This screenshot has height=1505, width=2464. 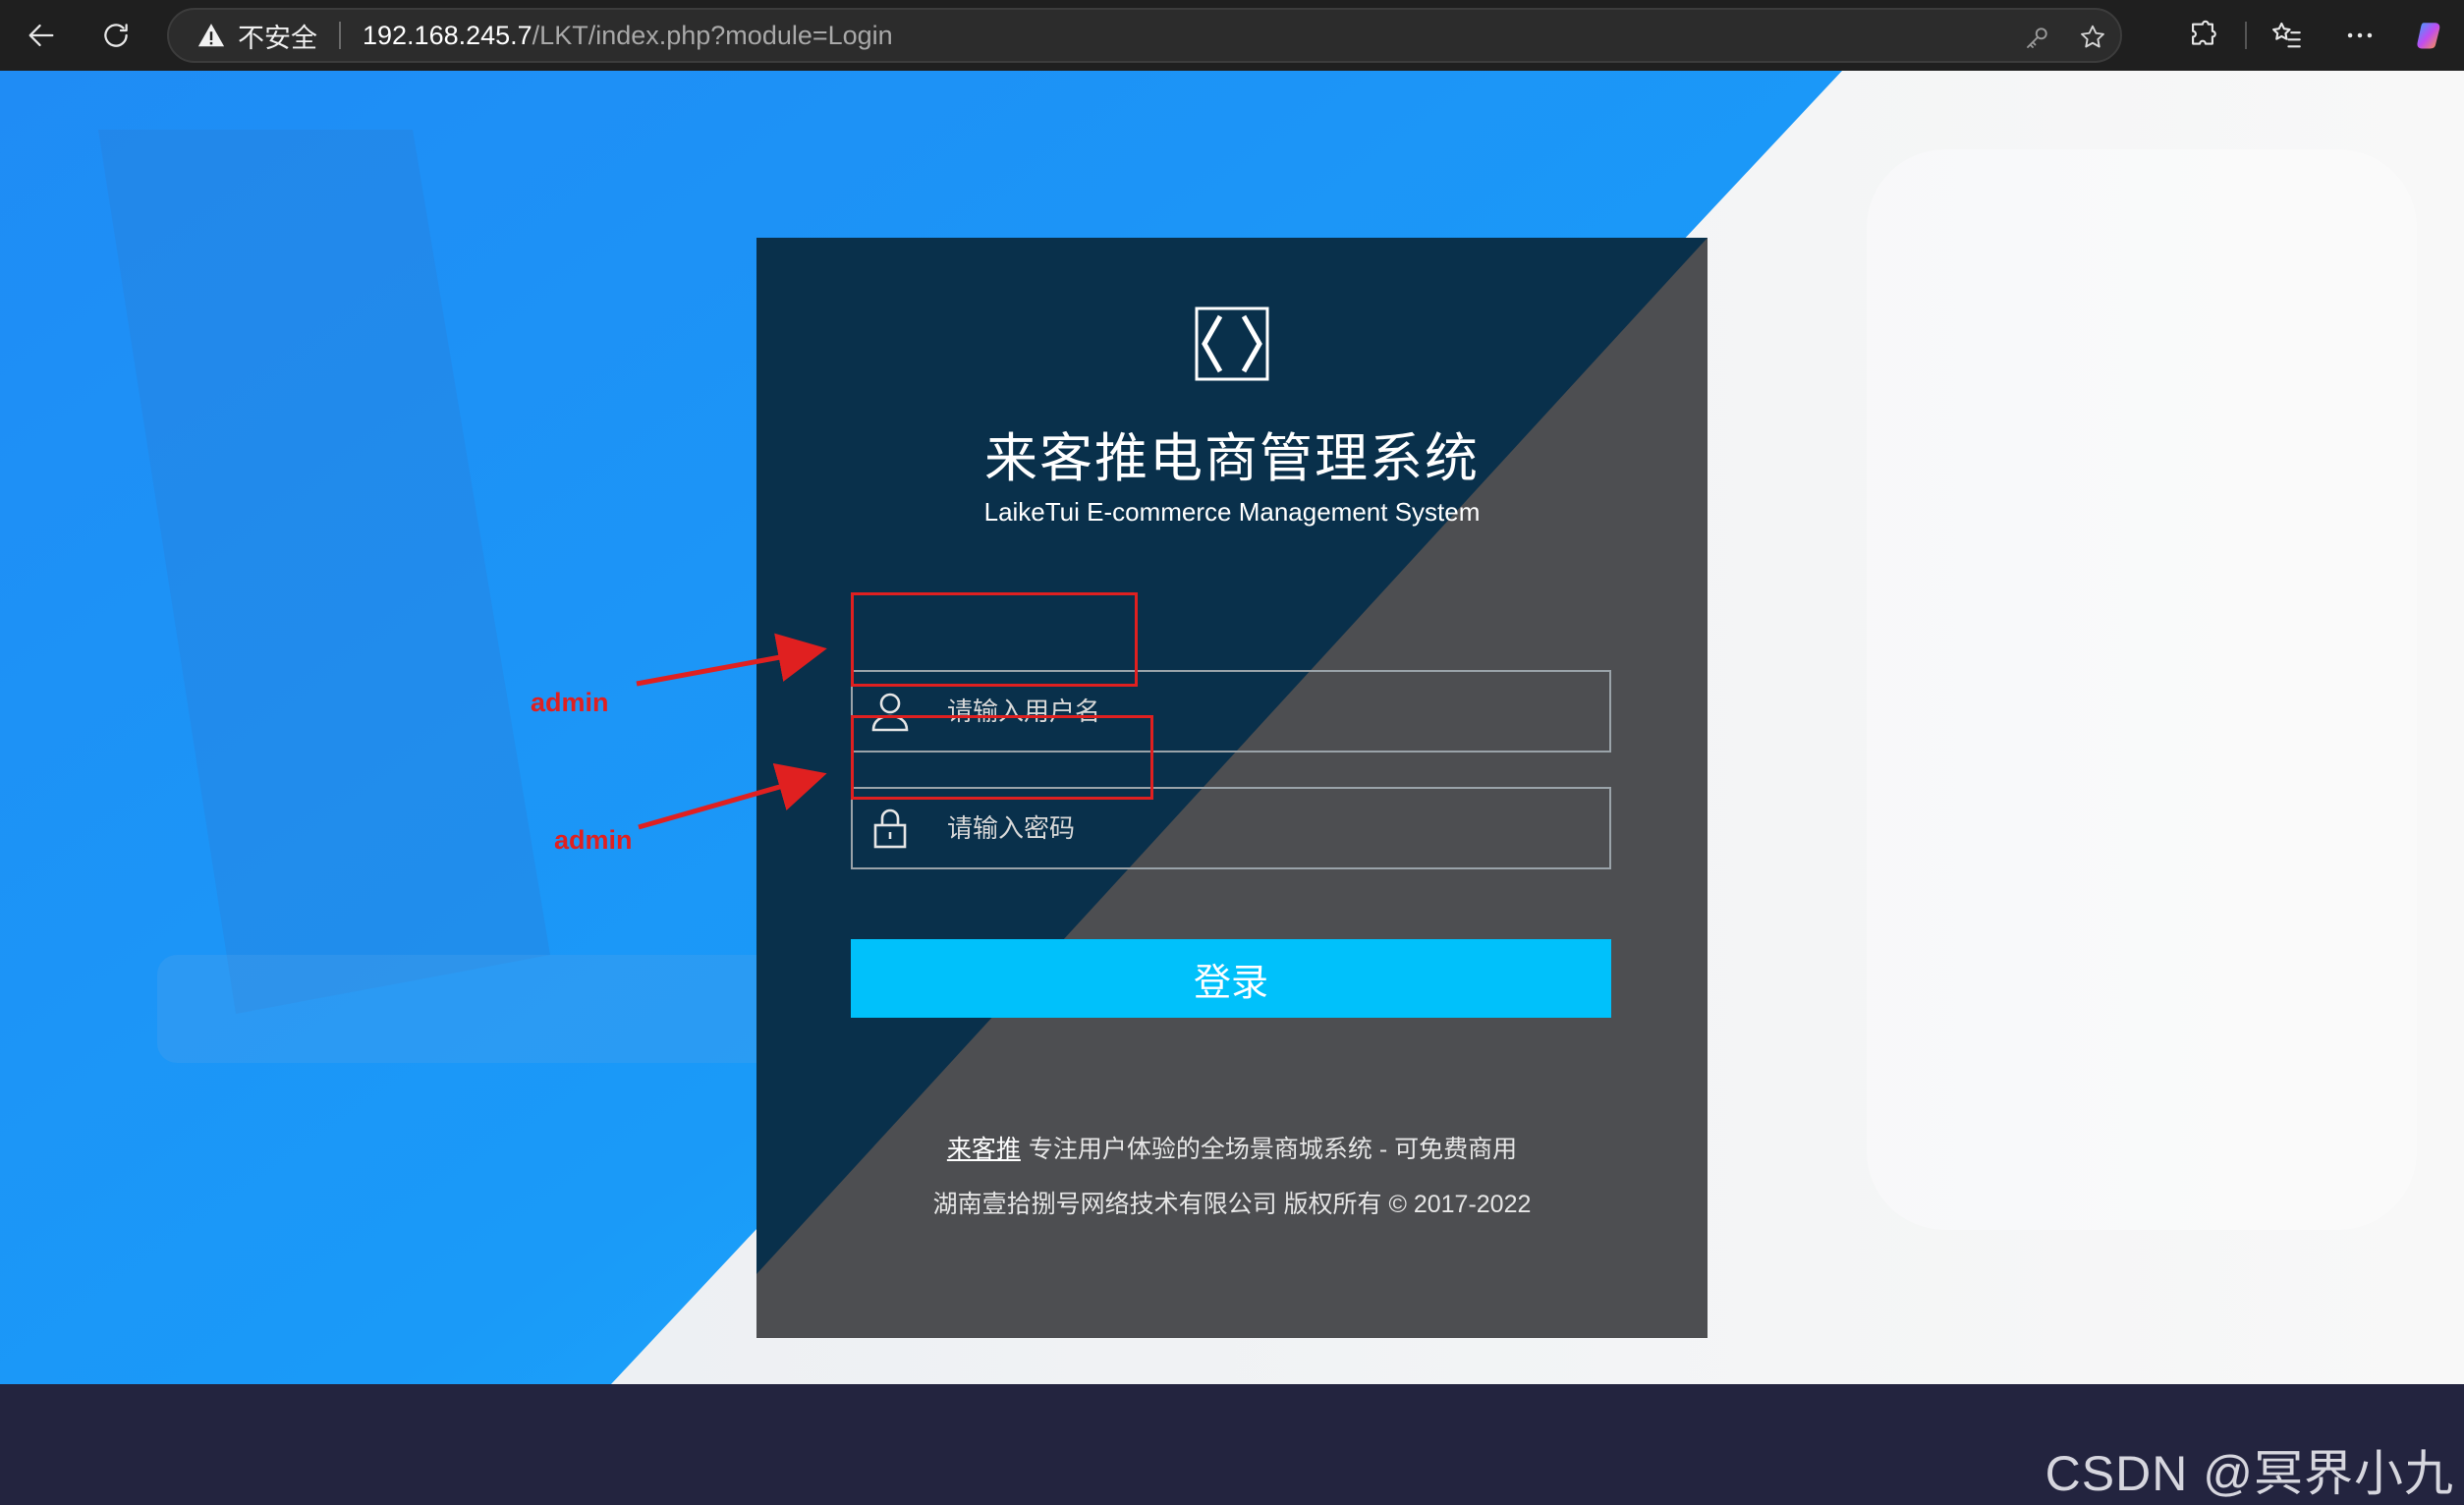 What do you see at coordinates (2092, 37) in the screenshot?
I see `star-icon` at bounding box center [2092, 37].